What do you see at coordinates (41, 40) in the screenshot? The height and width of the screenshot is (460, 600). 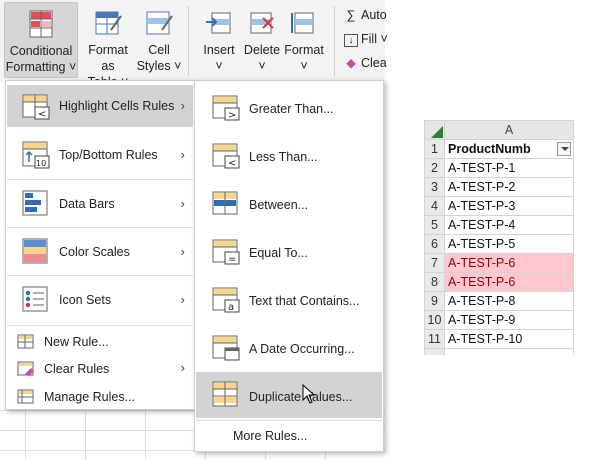 I see `conditional-formatting-button: Conditional Formatting ˅` at bounding box center [41, 40].